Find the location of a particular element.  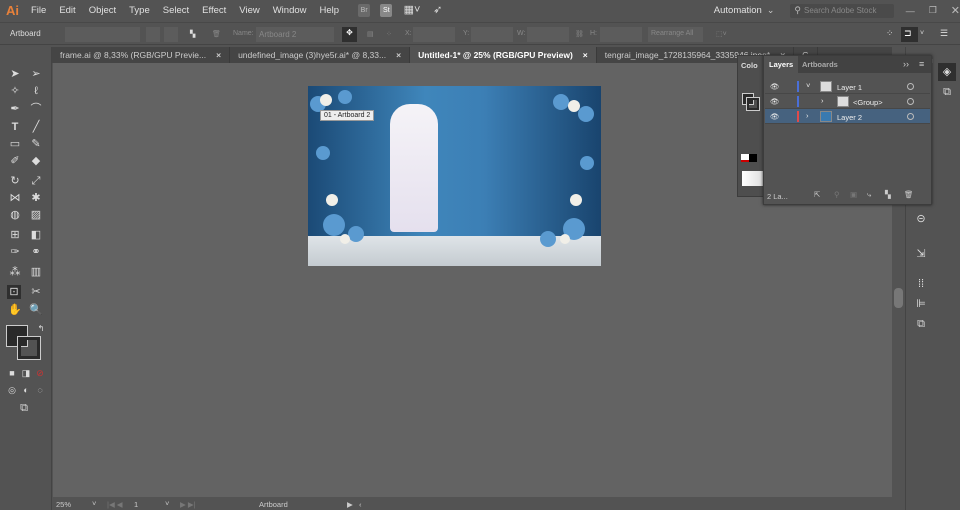

layer-name: Layer 2 is located at coordinates (849, 117).